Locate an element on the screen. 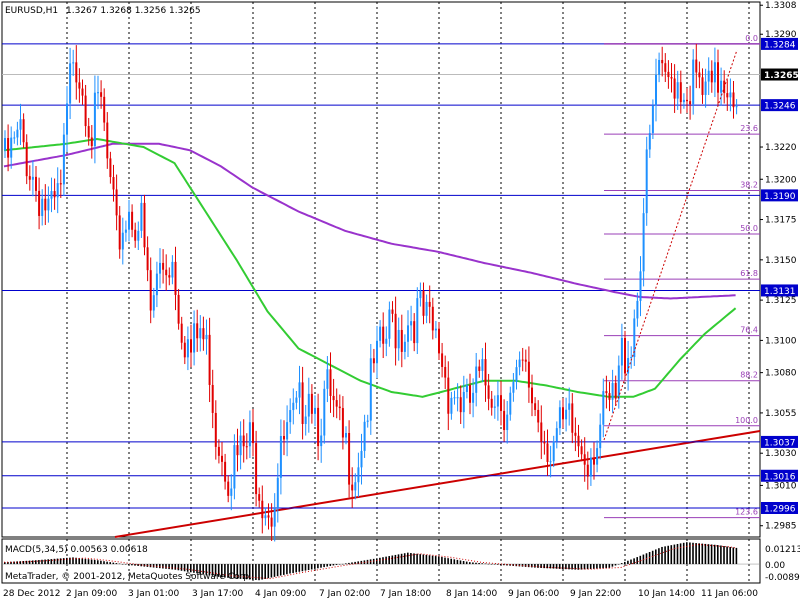 The width and height of the screenshot is (800, 600). price-tick-label: 1.3055 is located at coordinates (781, 414).